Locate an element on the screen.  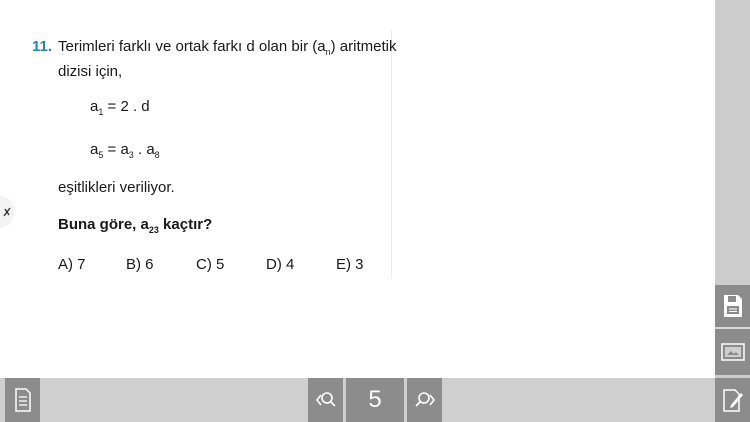
next-button is located at coordinates (424, 400).